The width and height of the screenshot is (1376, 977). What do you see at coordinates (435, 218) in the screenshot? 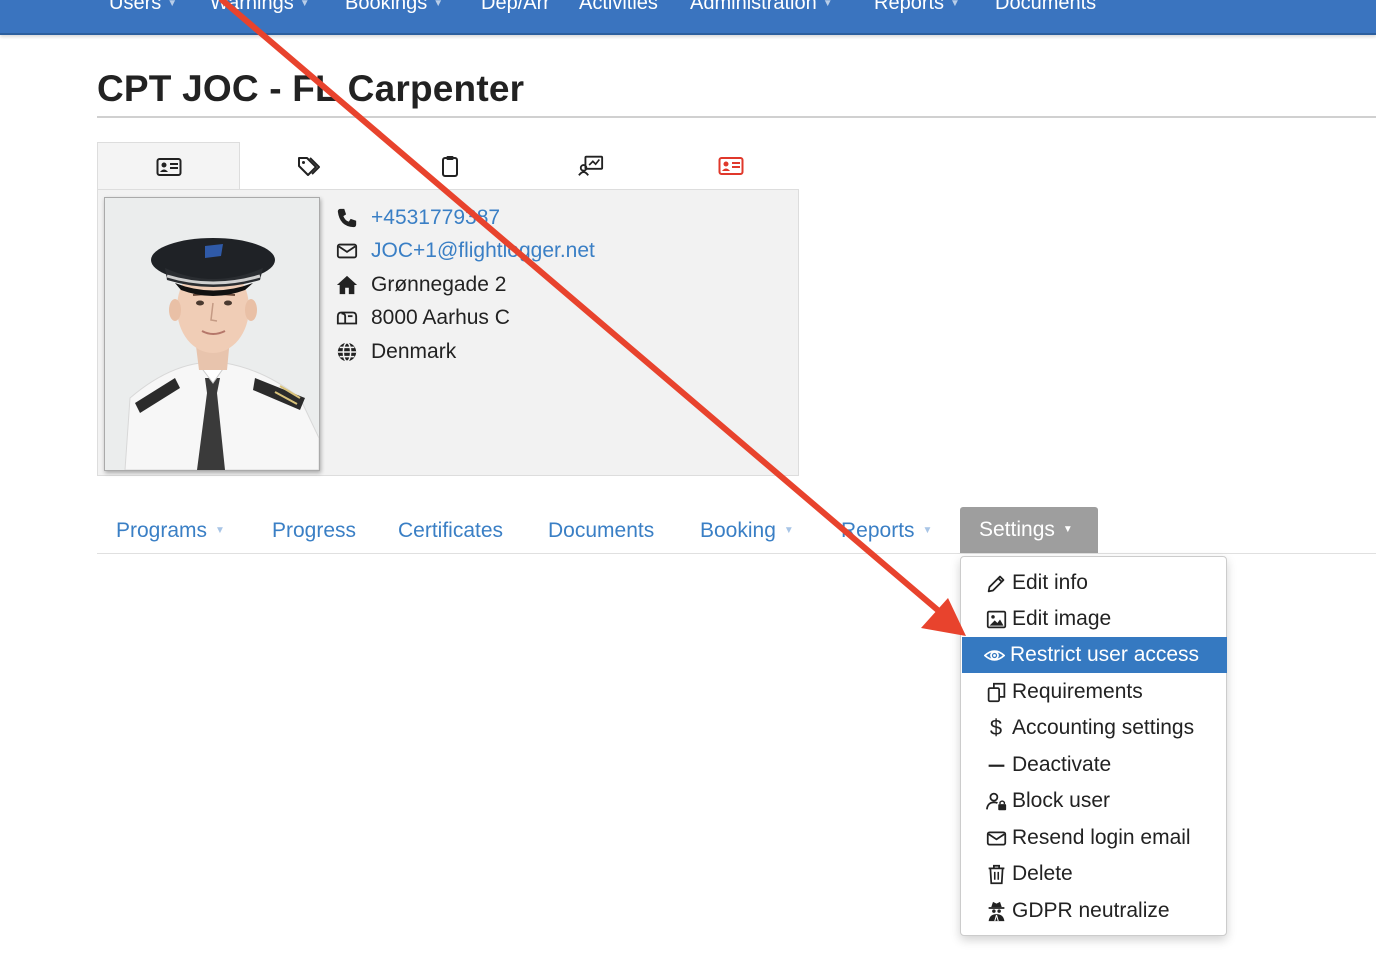
I see `phone-link: +4531779387` at bounding box center [435, 218].